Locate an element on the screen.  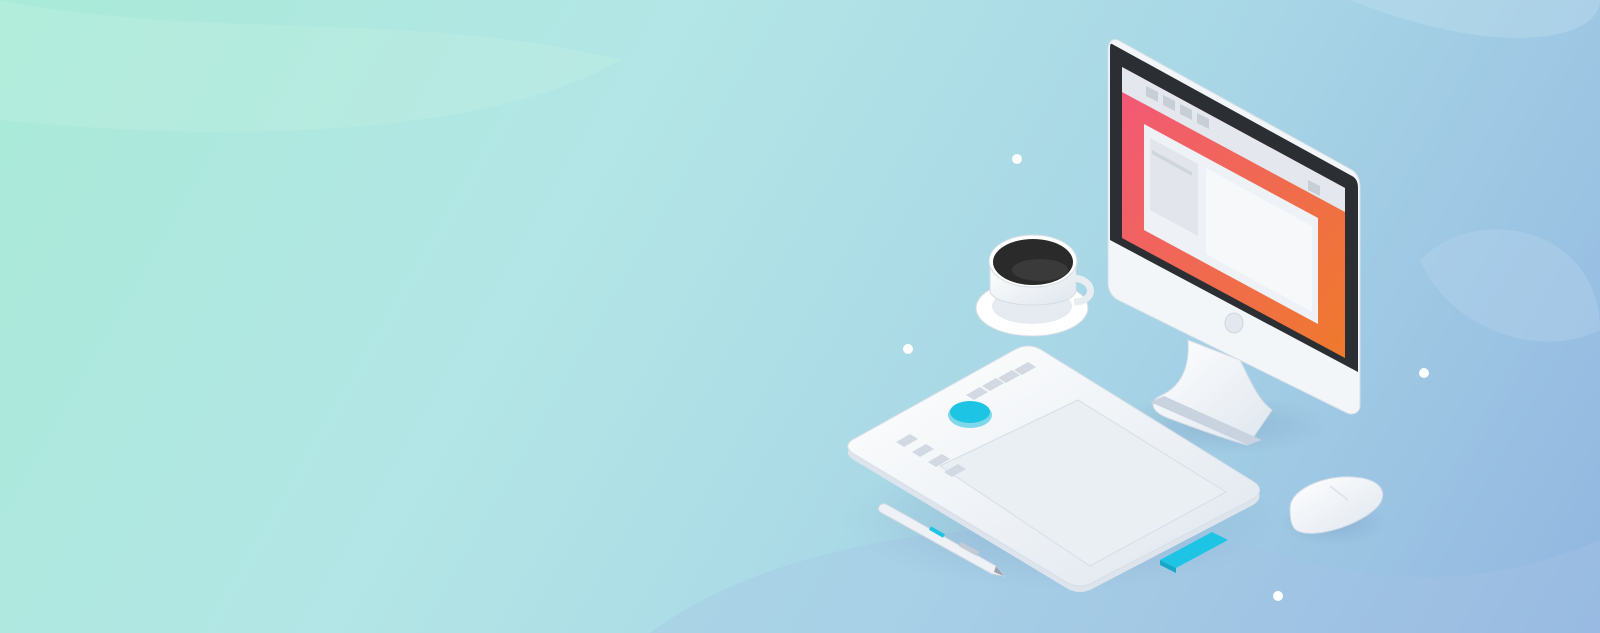
monitor-icon is located at coordinates (1234, 247).